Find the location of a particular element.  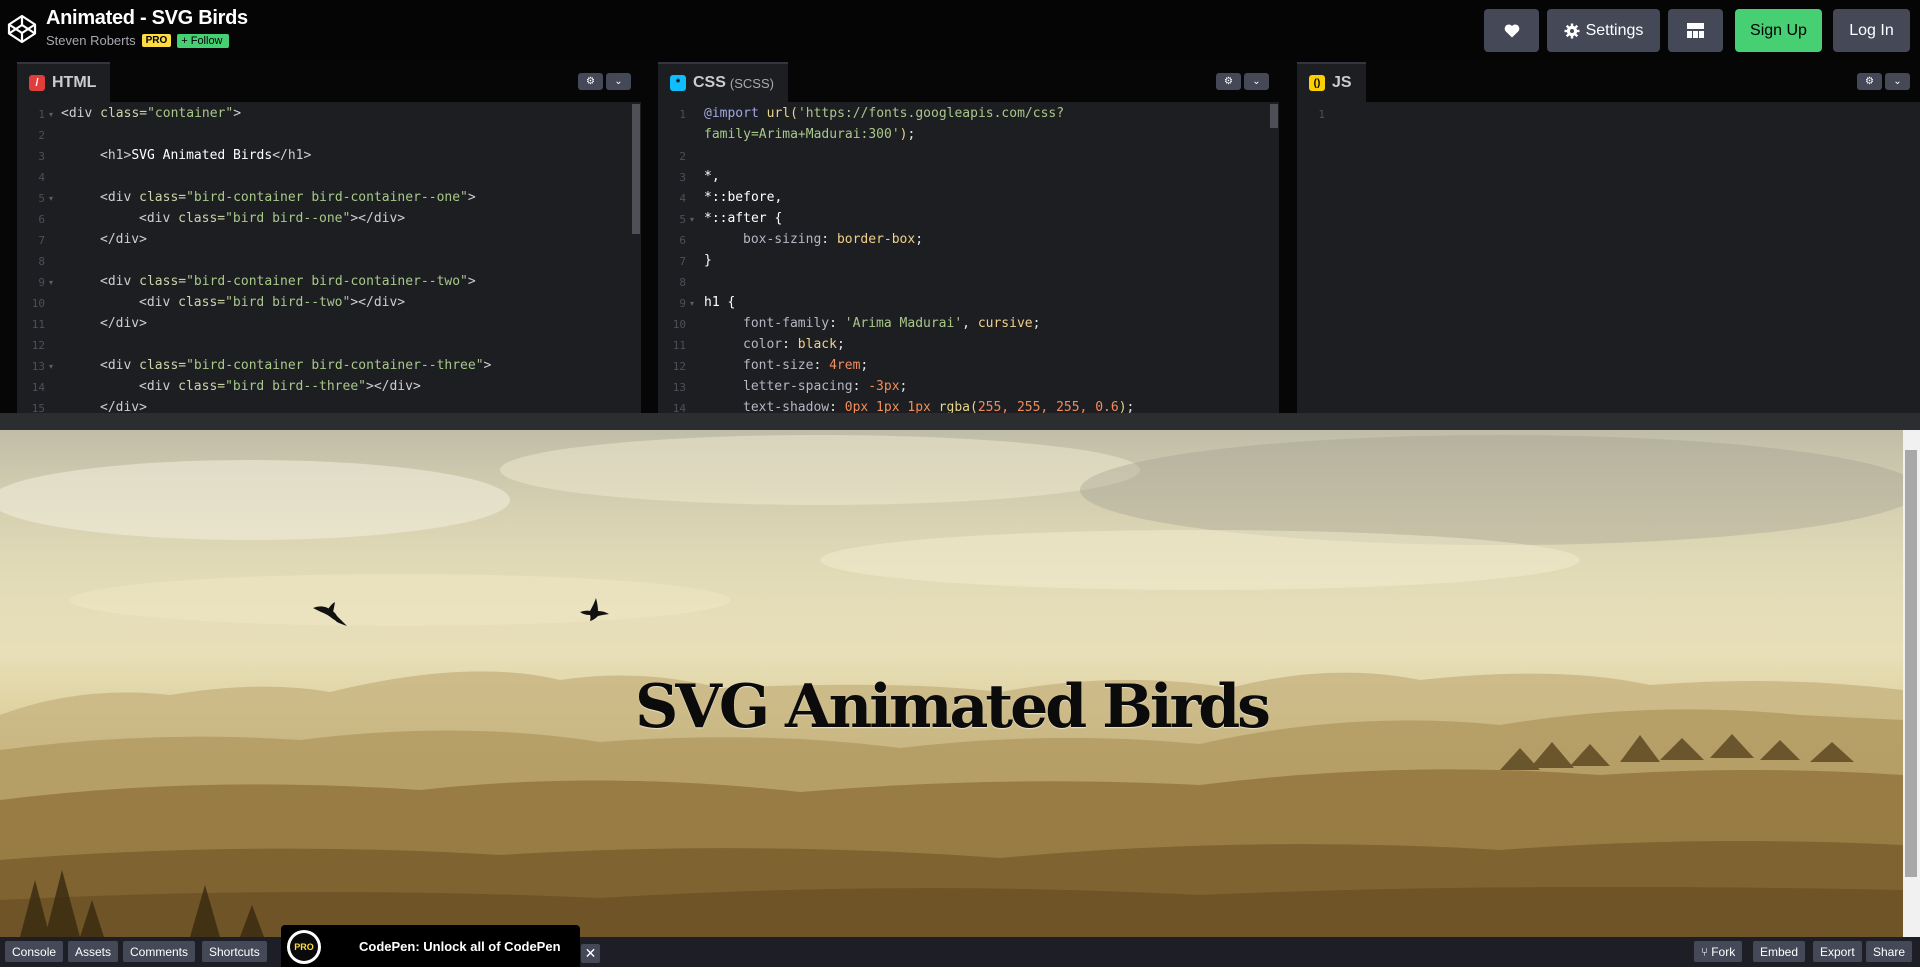

css-preprocessor-label: (SCSS) is located at coordinates (751, 83).